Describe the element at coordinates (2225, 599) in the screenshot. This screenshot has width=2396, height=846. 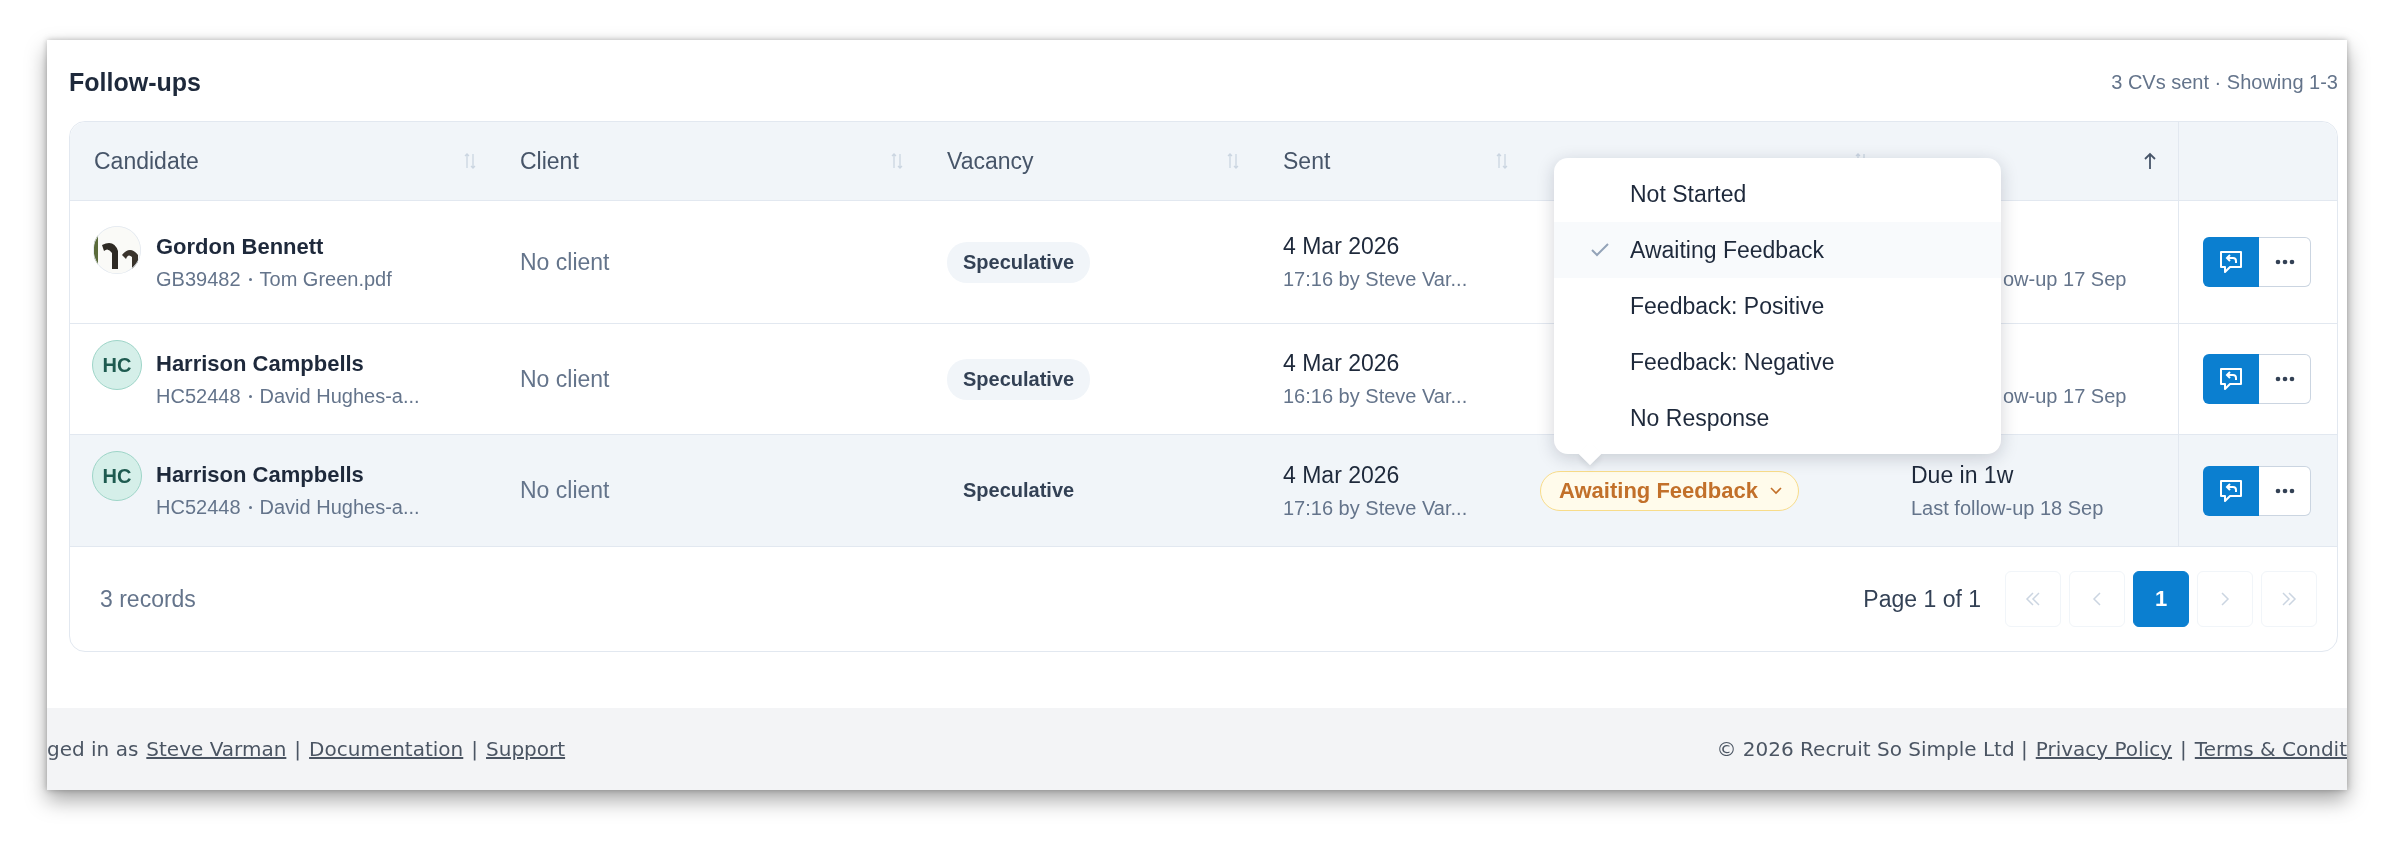
I see `chevron-right-icon` at that location.